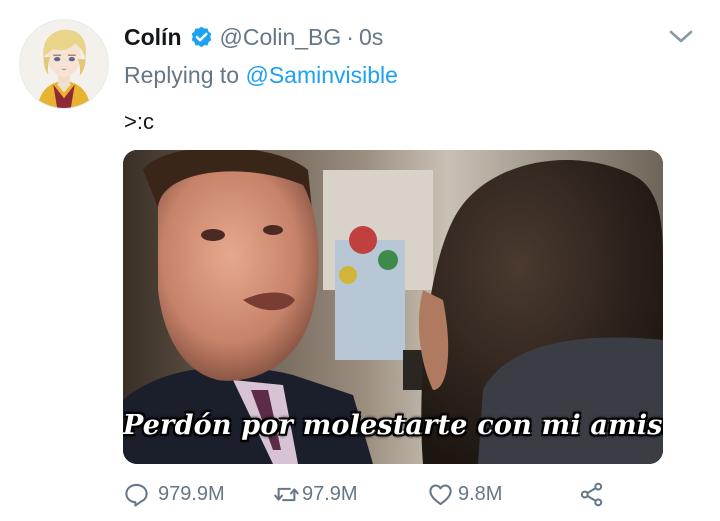  I want to click on retweet-count: 97.9M, so click(330, 493).